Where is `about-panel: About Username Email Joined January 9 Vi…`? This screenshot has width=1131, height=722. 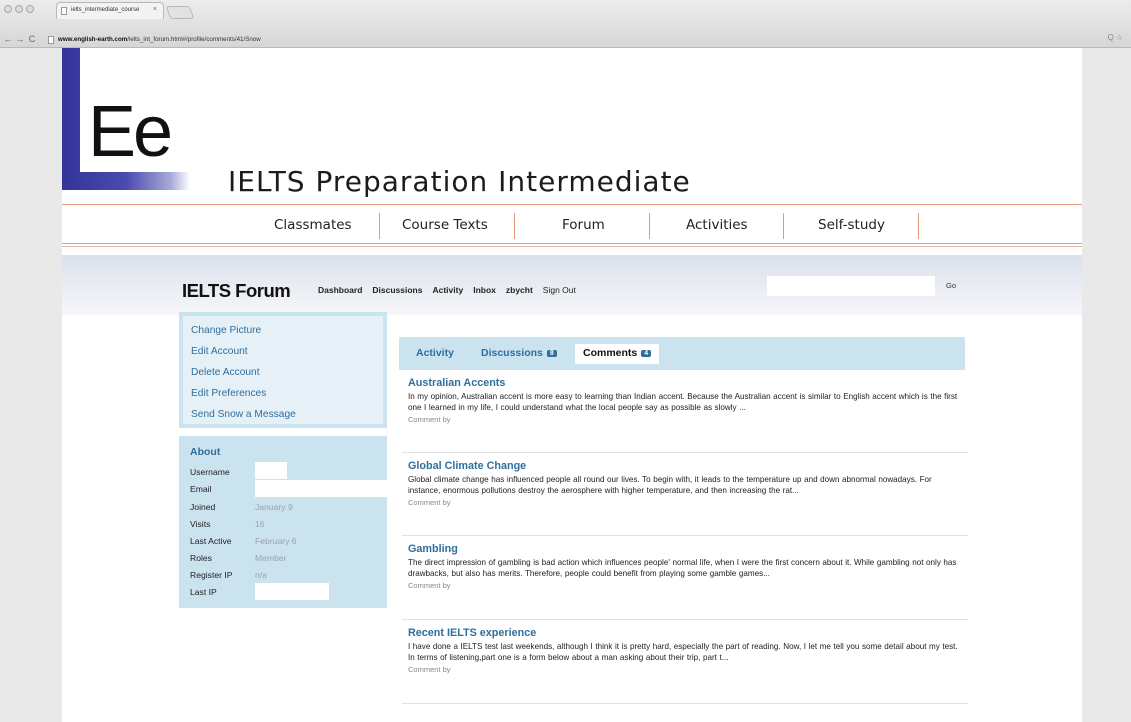 about-panel: About Username Email Joined January 9 Vi… is located at coordinates (283, 522).